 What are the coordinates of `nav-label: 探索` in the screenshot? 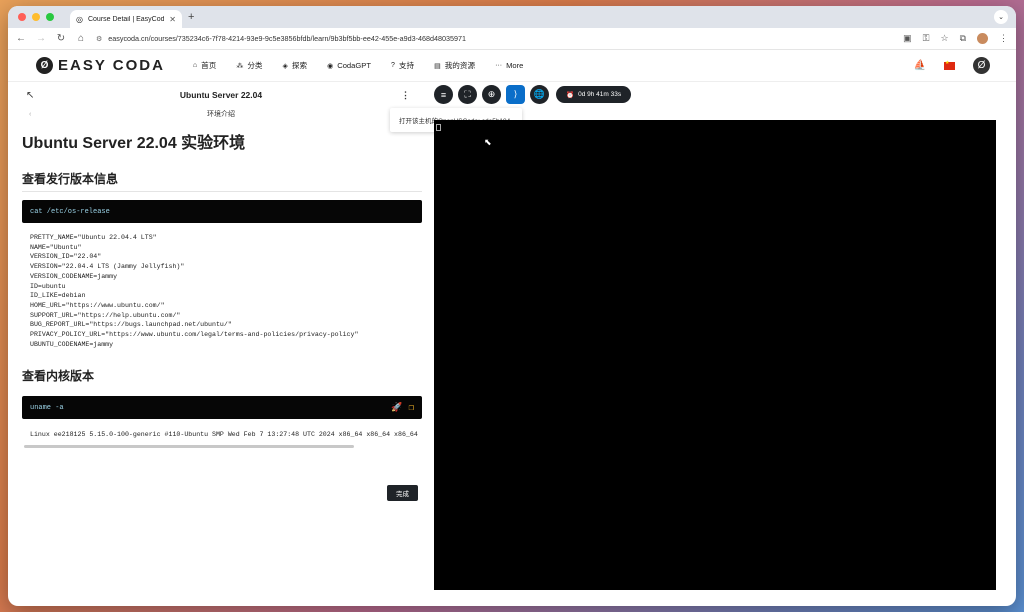 It's located at (299, 65).